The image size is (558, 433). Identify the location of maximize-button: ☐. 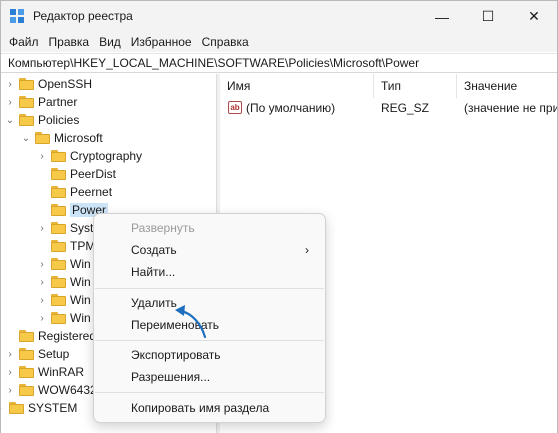
(488, 16).